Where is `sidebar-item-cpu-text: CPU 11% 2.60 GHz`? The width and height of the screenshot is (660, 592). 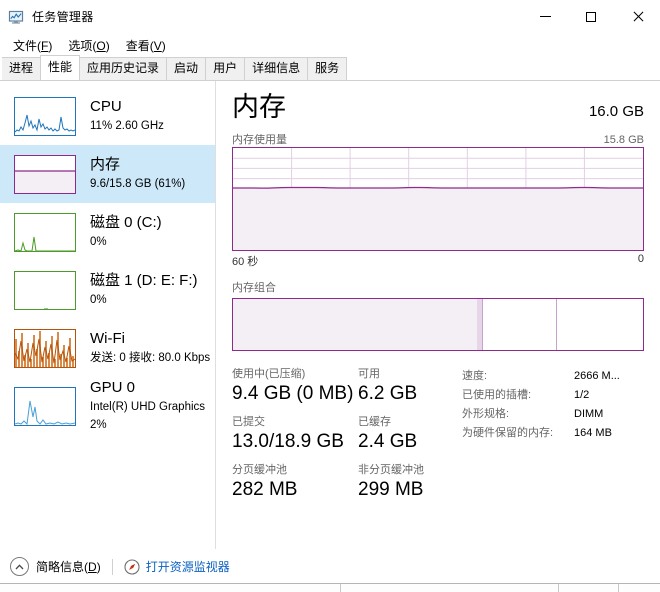 sidebar-item-cpu-text: CPU 11% 2.60 GHz is located at coordinates (127, 116).